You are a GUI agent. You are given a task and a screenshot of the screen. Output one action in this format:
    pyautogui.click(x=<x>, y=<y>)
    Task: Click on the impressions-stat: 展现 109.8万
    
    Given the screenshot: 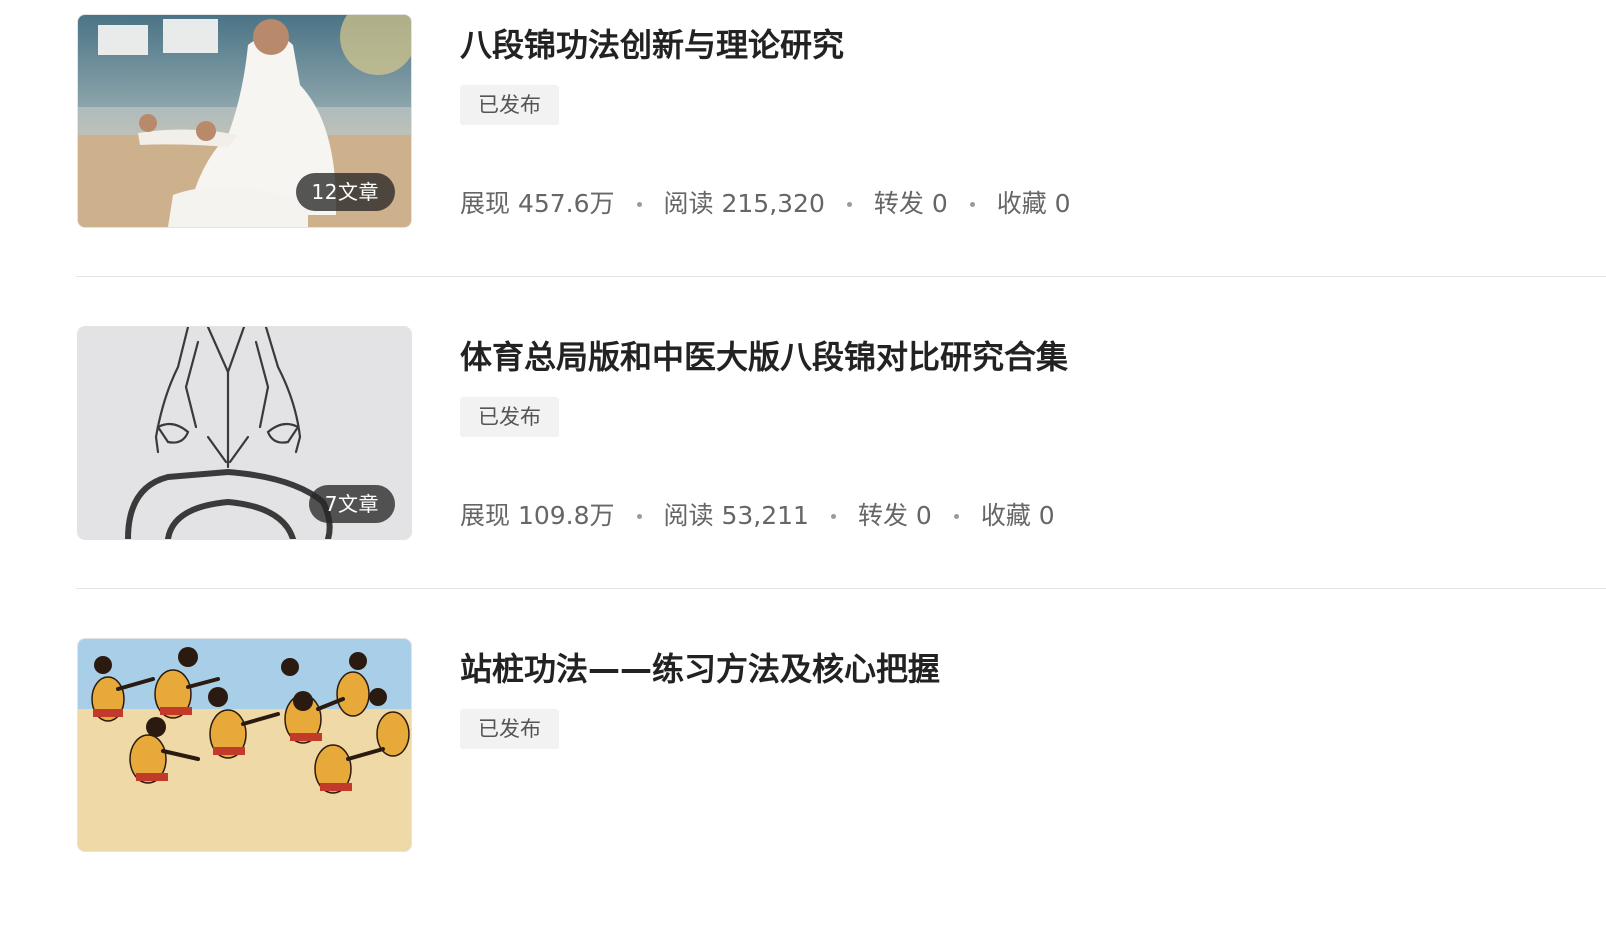 What is the action you would take?
    pyautogui.click(x=537, y=515)
    